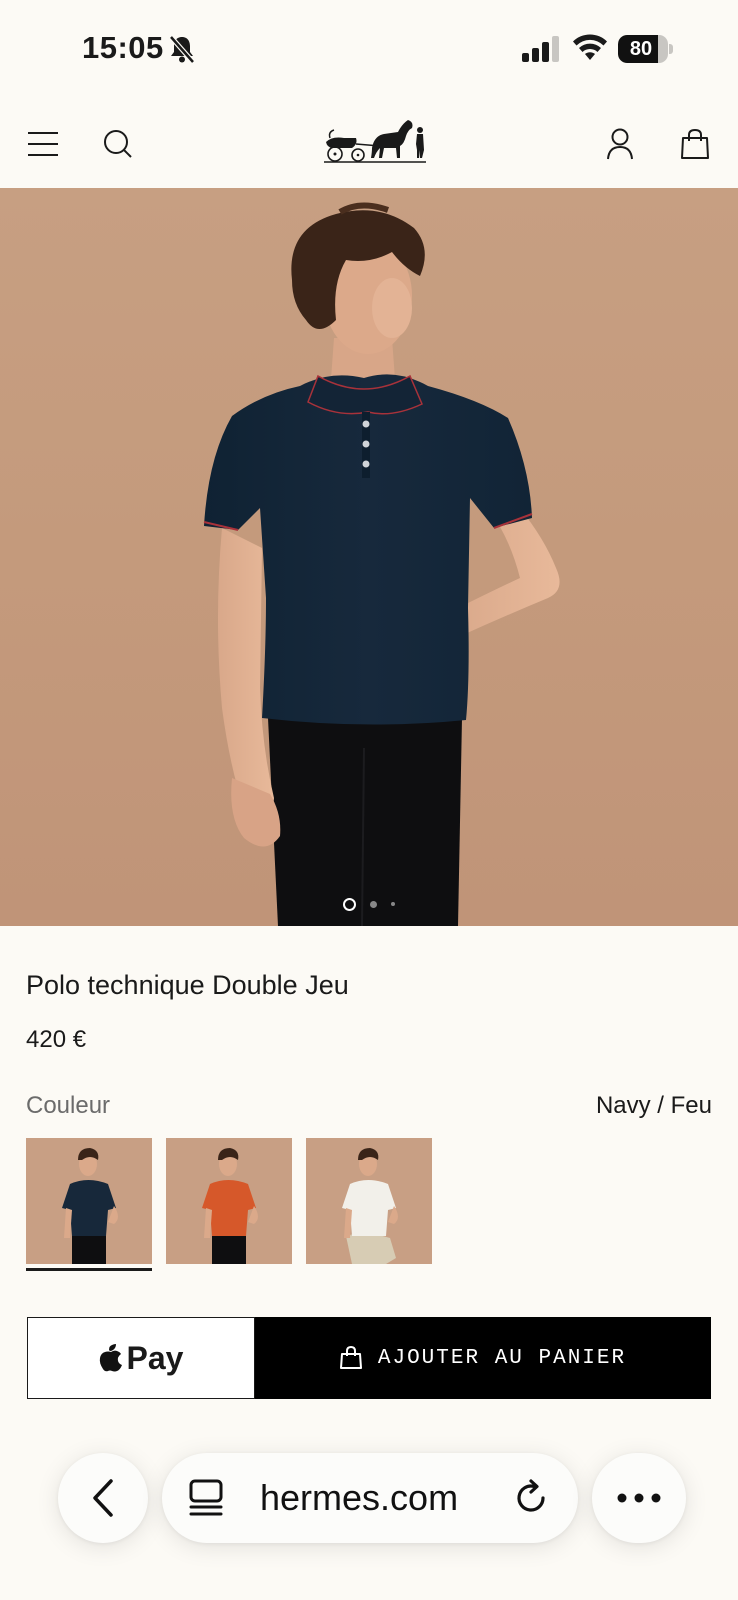 The width and height of the screenshot is (738, 1600). What do you see at coordinates (359, 1497) in the screenshot?
I see `url-text: hermes.com` at bounding box center [359, 1497].